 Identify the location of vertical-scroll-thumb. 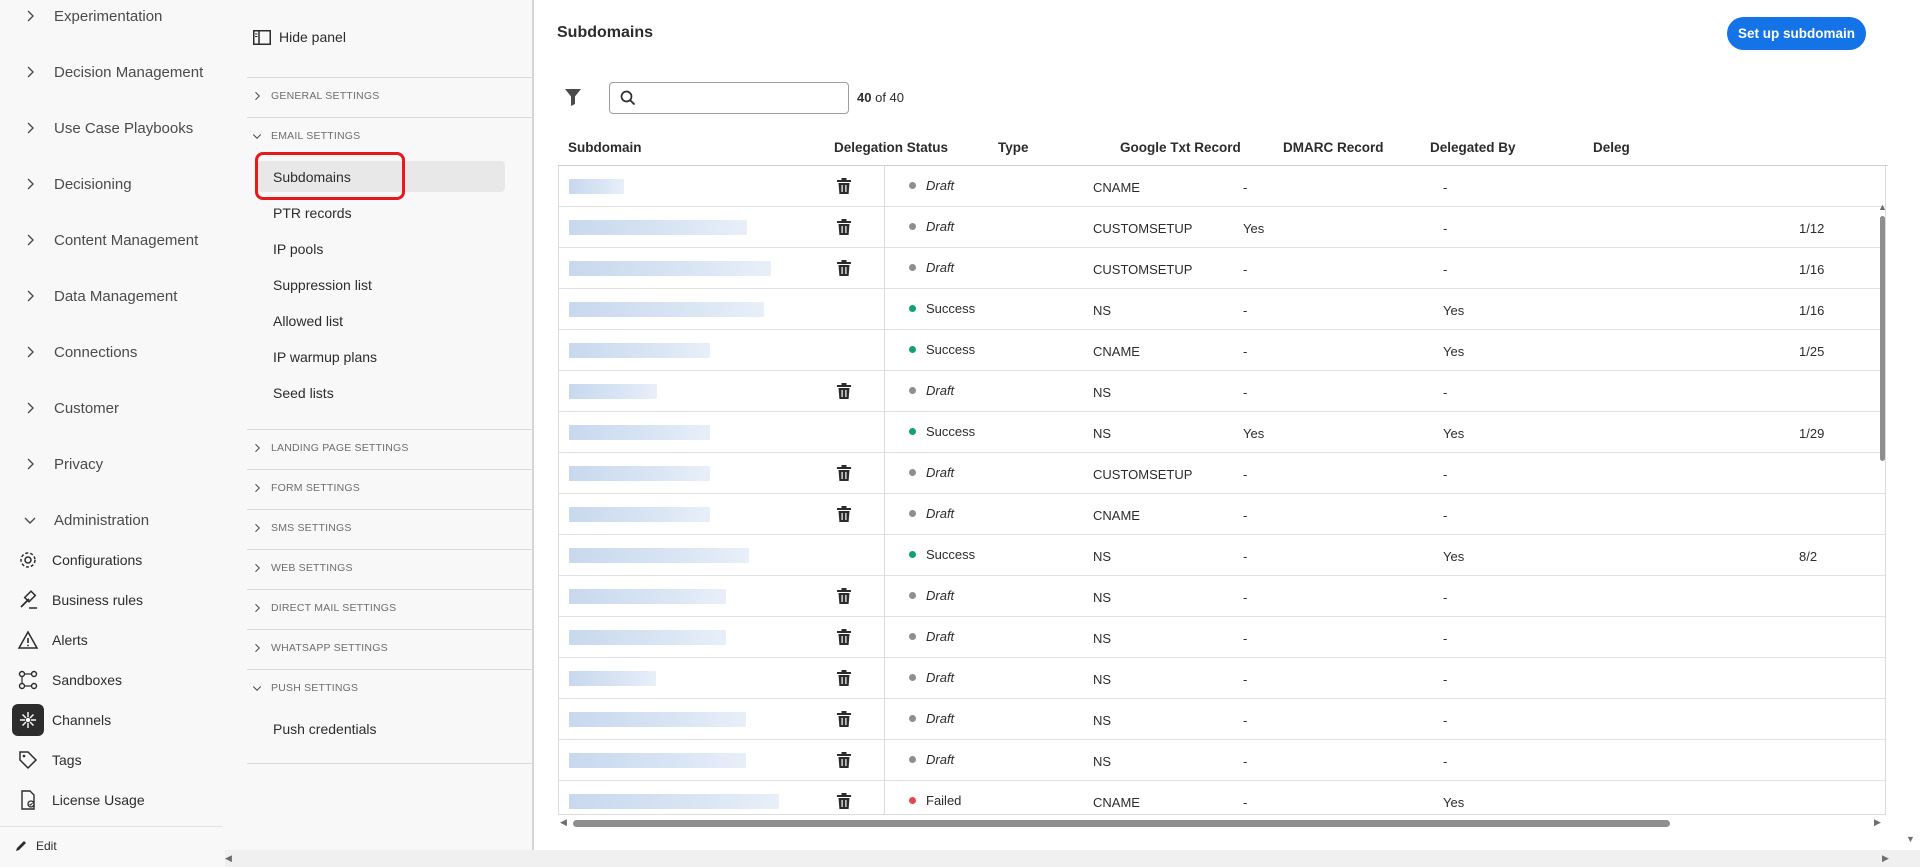
(1882, 338).